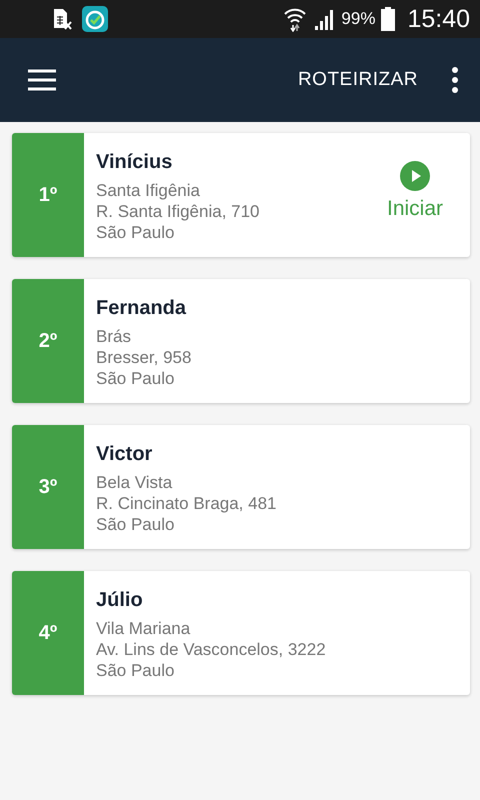  What do you see at coordinates (241, 195) in the screenshot?
I see `stop-card: 1º Vinícius Santa Ifigênia R. Santa Ifigênia, 710 São Paulo Iniciar` at bounding box center [241, 195].